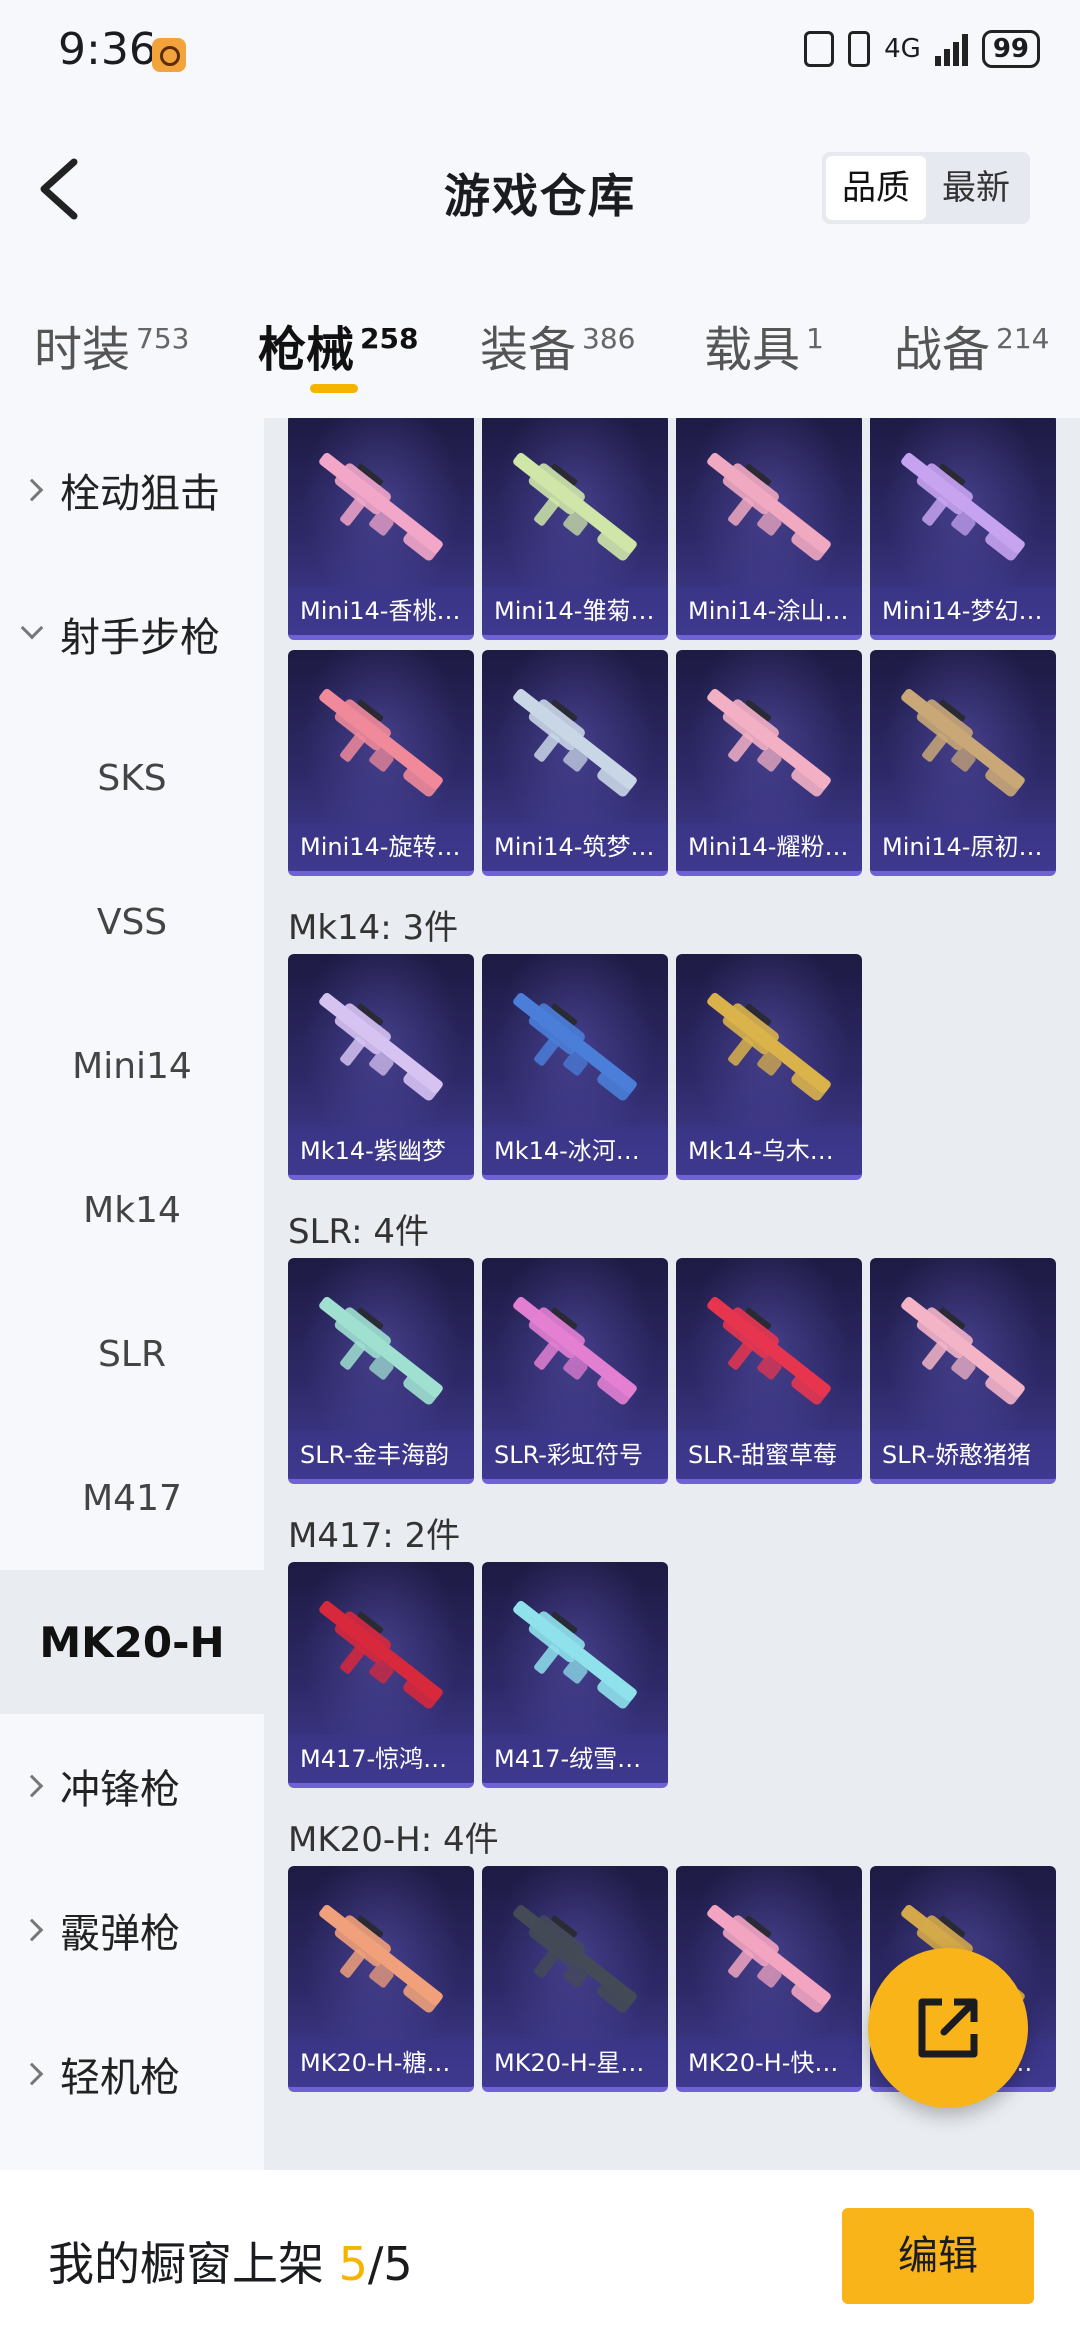 Image resolution: width=1080 pixels, height=2340 pixels. I want to click on weapon-name: Mk14-紫幽梦, so click(381, 1151).